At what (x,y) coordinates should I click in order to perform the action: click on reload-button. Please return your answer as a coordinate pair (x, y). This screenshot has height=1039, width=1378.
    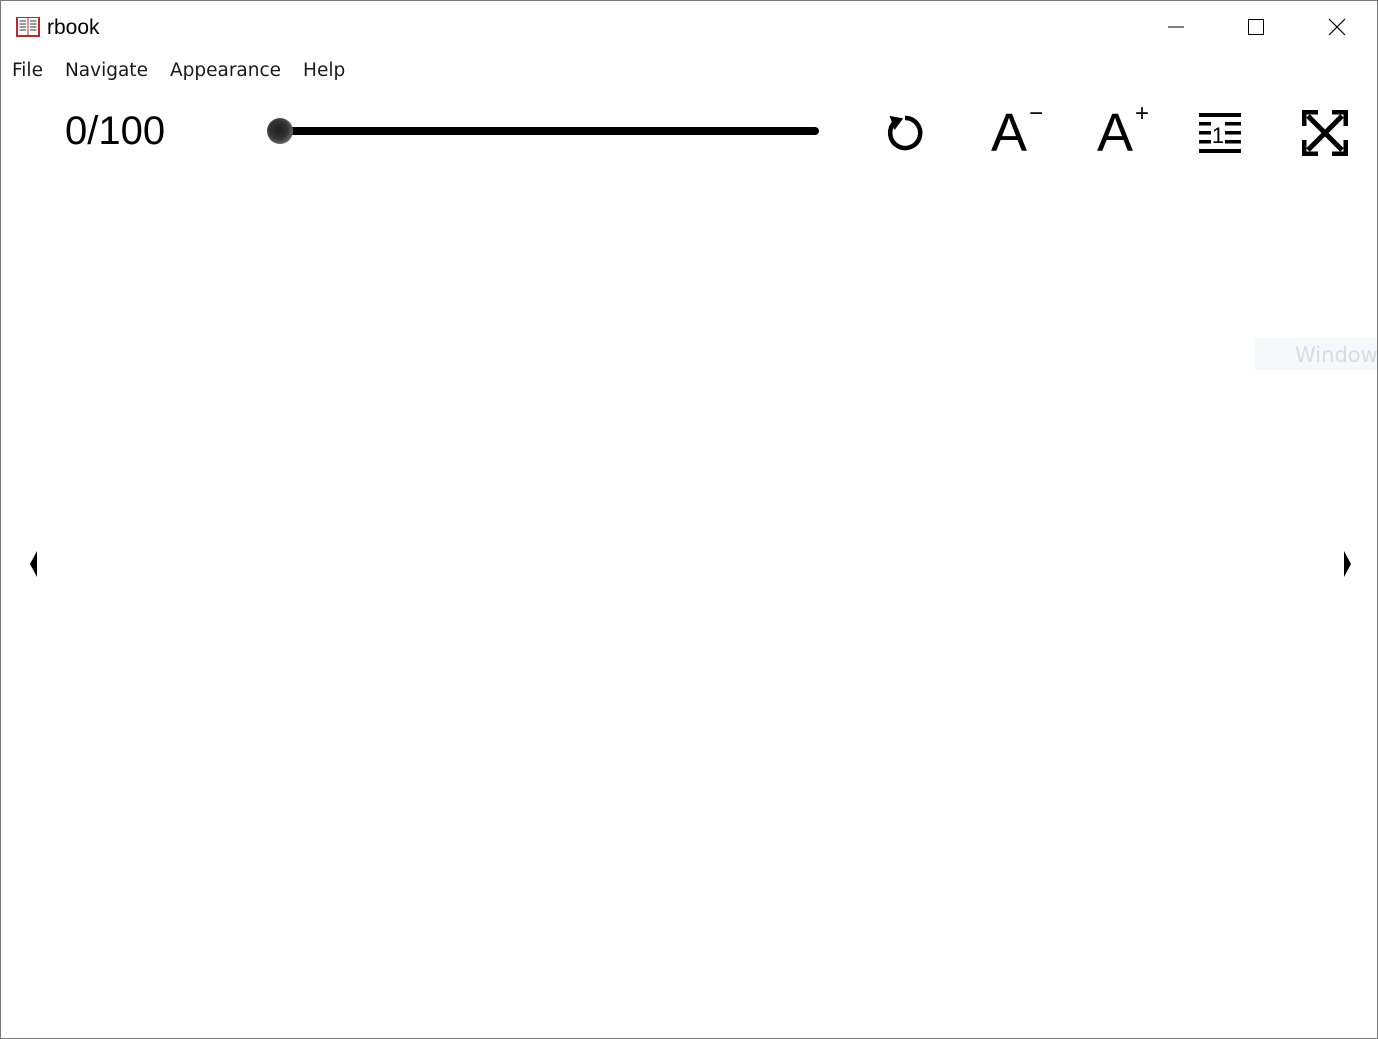
    Looking at the image, I should click on (905, 133).